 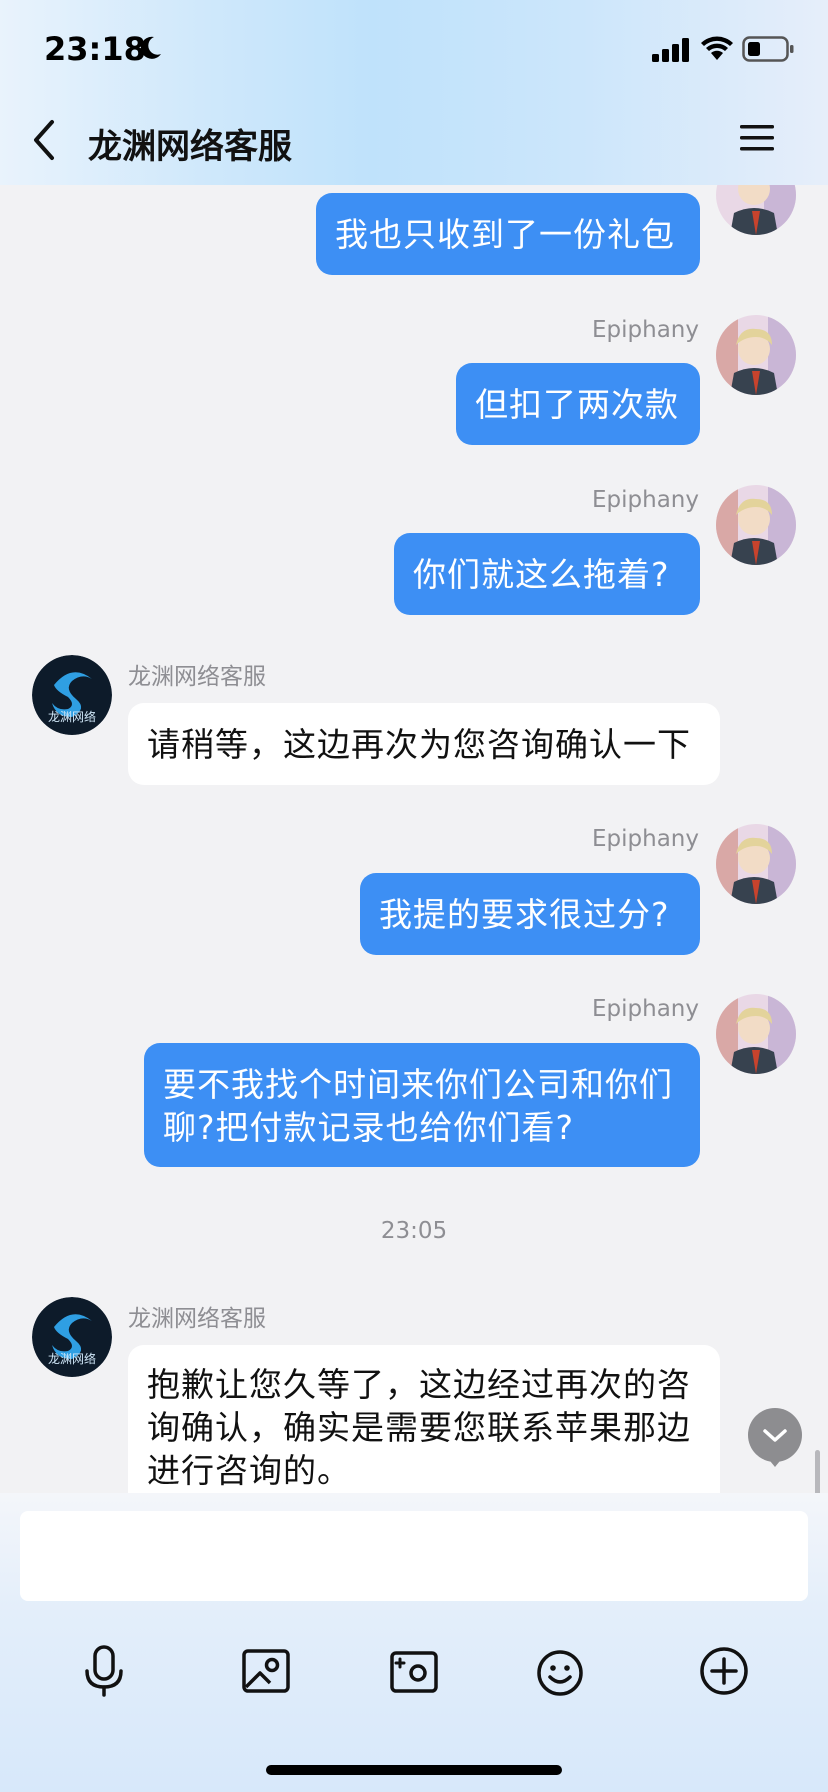 I want to click on scroll-to-bottom-button, so click(x=775, y=1437).